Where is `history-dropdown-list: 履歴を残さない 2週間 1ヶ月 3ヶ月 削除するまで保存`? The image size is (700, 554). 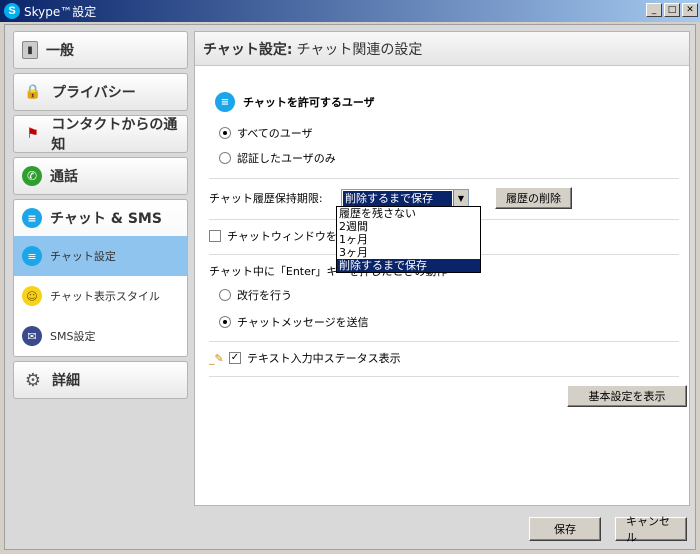 history-dropdown-list: 履歴を残さない 2週間 1ヶ月 3ヶ月 削除するまで保存 is located at coordinates (408, 239).